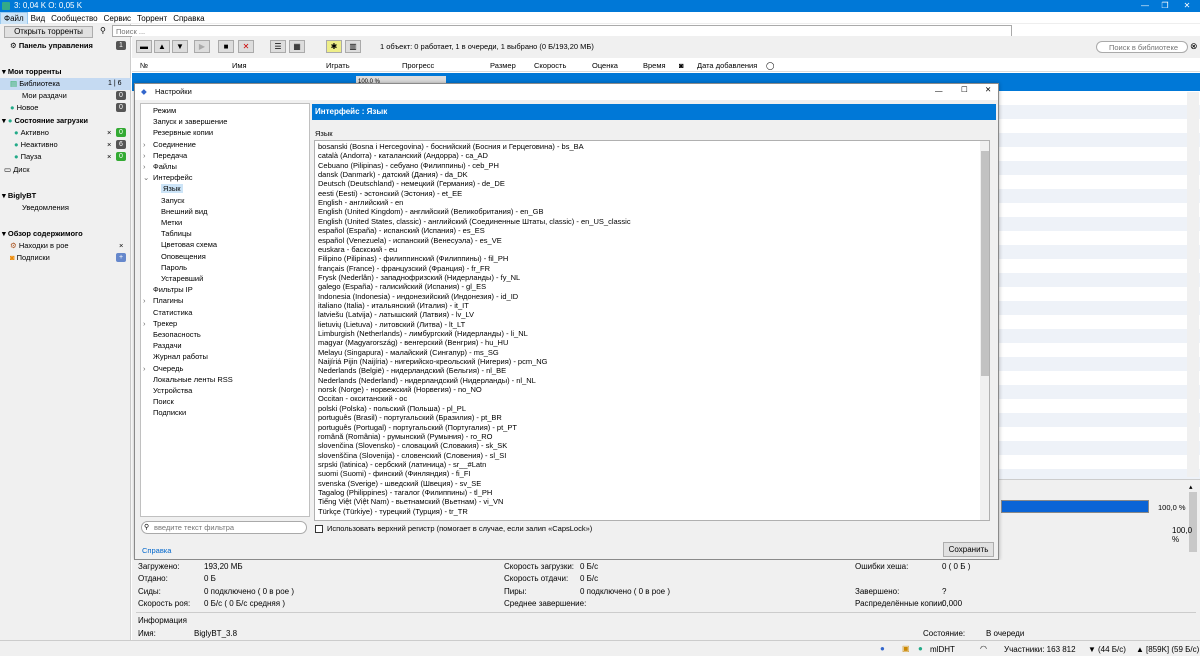 The width and height of the screenshot is (1200, 656). I want to click on move-up-icon: ▲, so click(162, 46).